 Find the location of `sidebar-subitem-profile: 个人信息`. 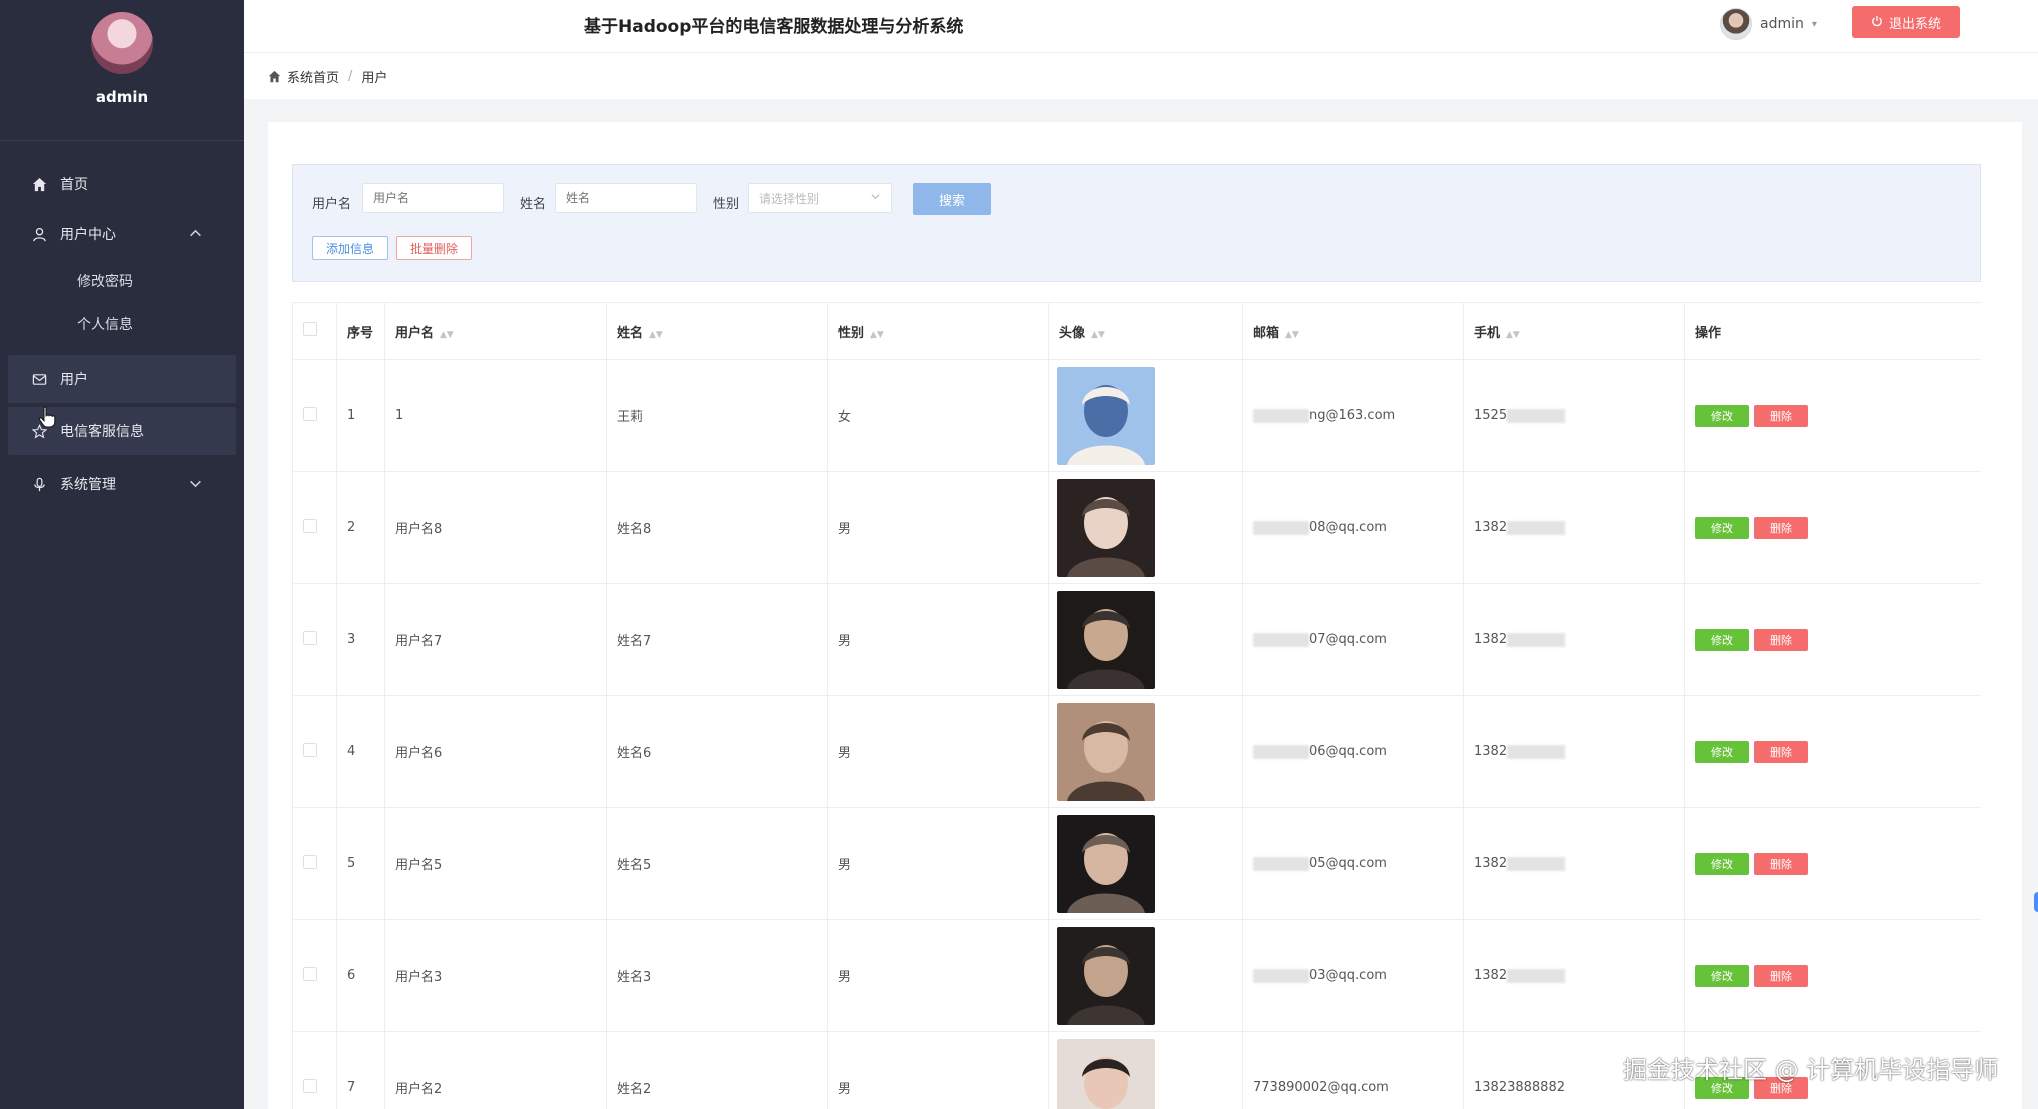

sidebar-subitem-profile: 个人信息 is located at coordinates (122, 323).